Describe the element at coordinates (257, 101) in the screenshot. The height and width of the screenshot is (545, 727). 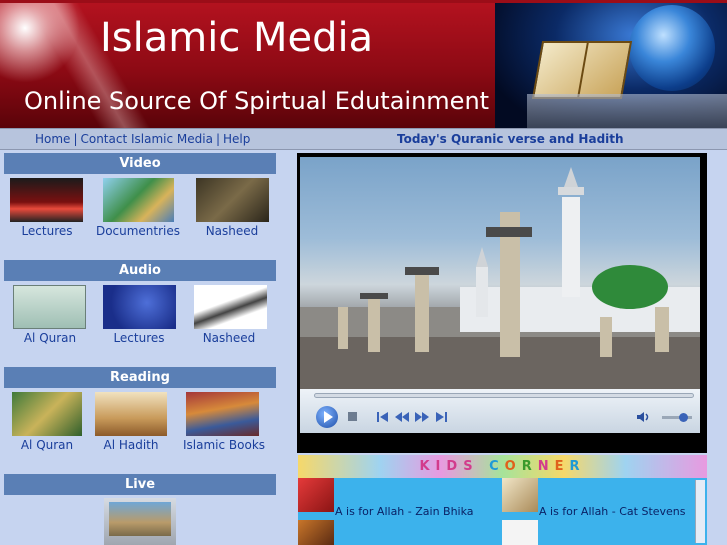
I see `site-subtitle: Online Source Of Spirtual Edutainment` at that location.